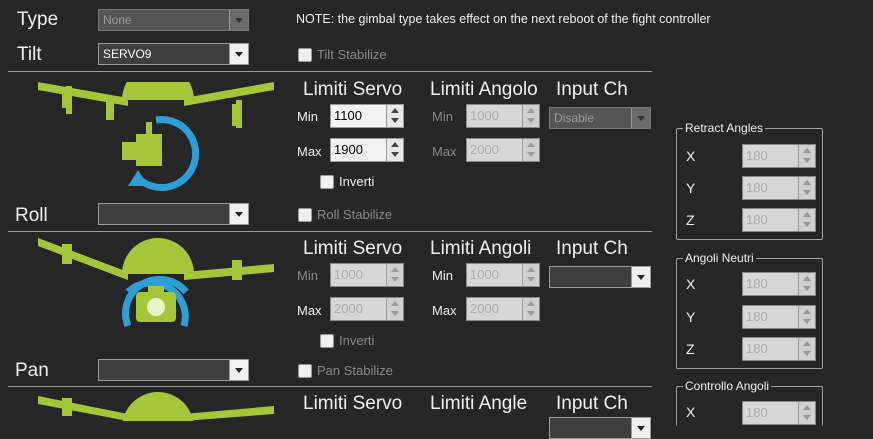 The image size is (873, 439). What do you see at coordinates (309, 151) in the screenshot?
I see `tilt-servo-max-label: Max` at bounding box center [309, 151].